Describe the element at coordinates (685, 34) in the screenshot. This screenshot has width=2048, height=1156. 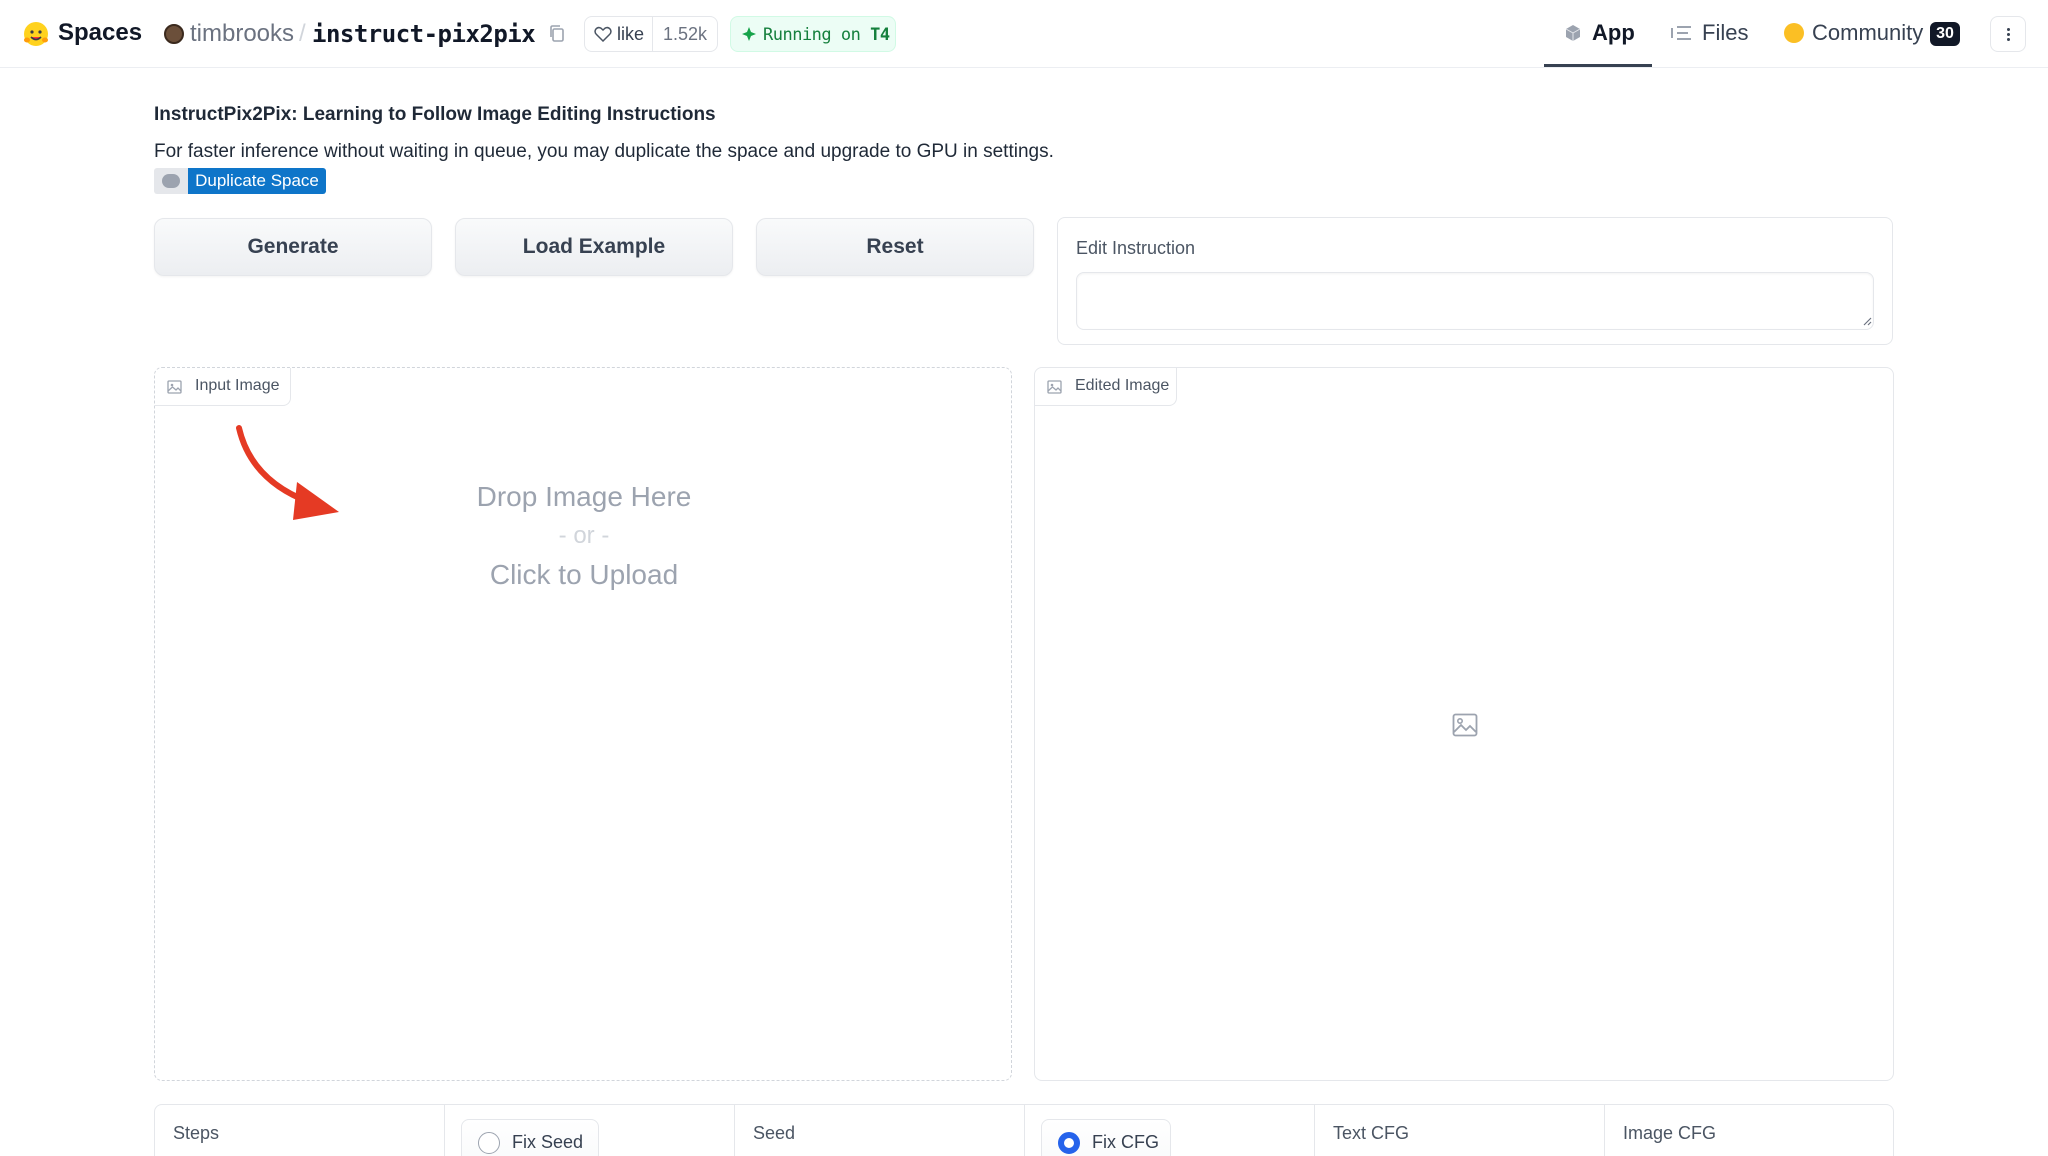
I see `like-count: 1.52k` at that location.